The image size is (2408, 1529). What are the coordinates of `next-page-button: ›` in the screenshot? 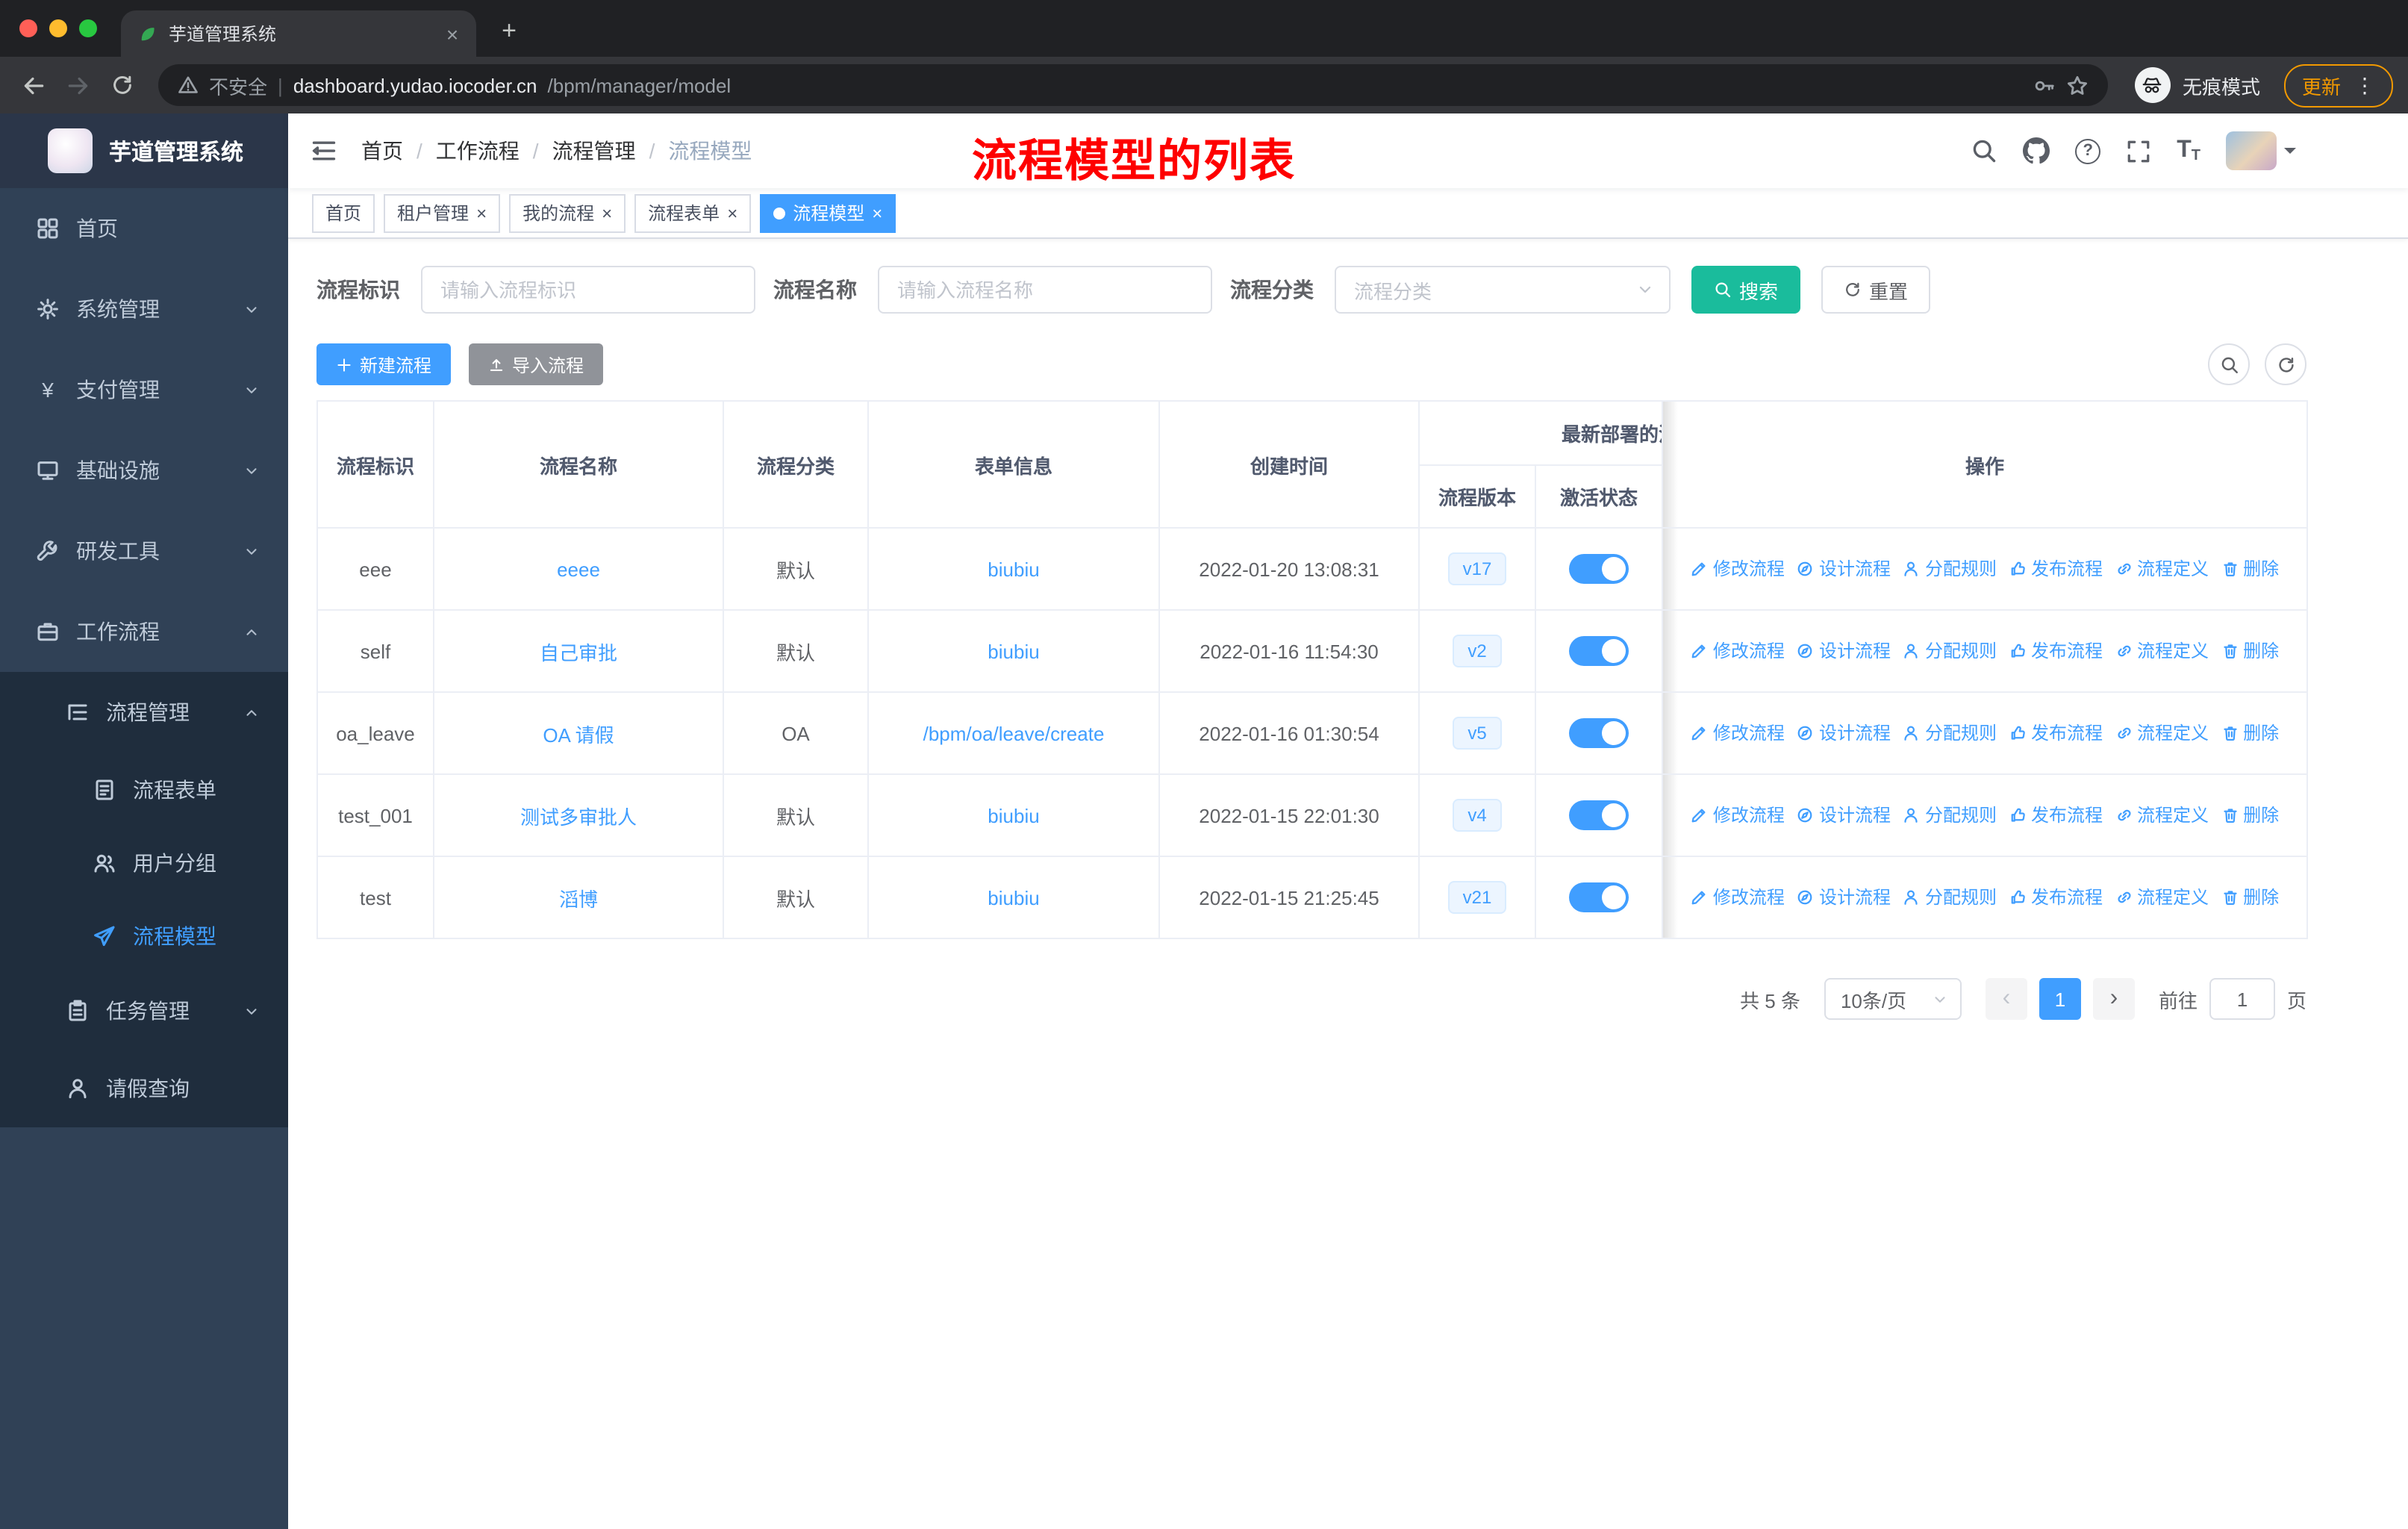 It's located at (2113, 999).